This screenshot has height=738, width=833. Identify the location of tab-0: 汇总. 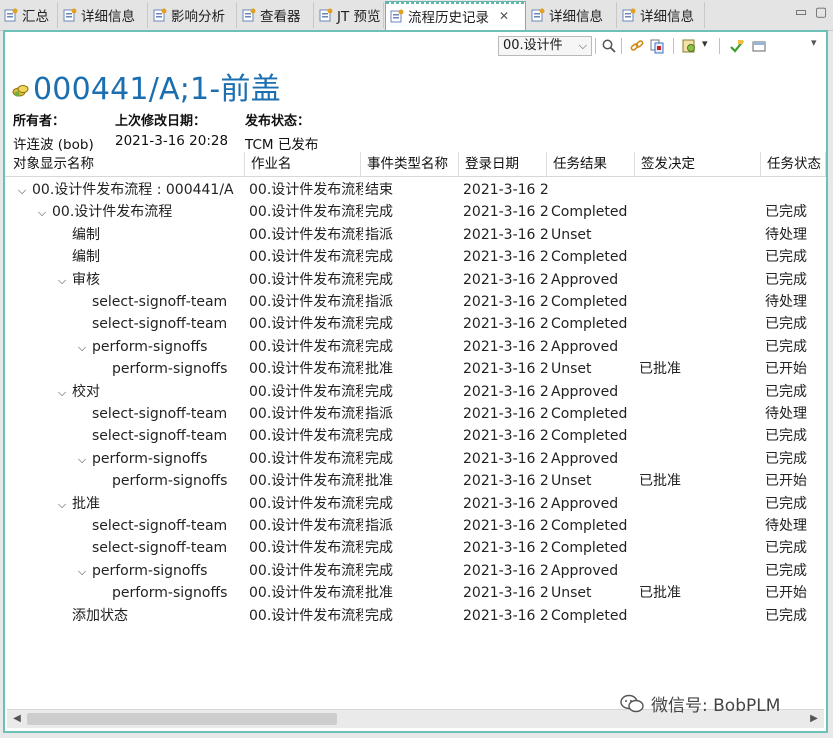
(29, 15).